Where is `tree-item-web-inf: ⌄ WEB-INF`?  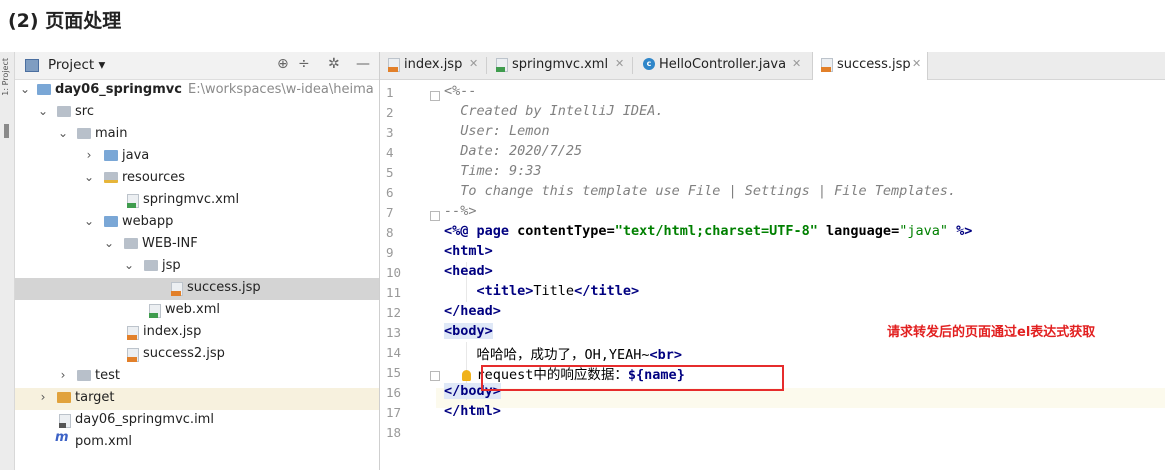 tree-item-web-inf: ⌄ WEB-INF is located at coordinates (197, 245).